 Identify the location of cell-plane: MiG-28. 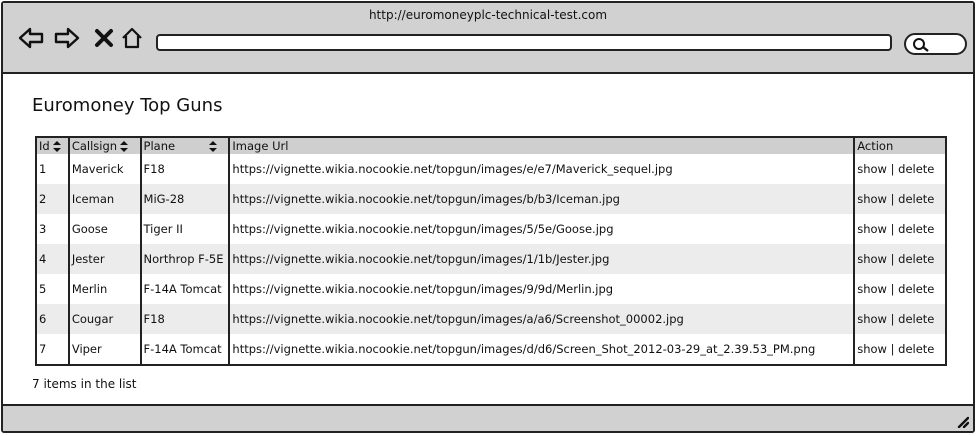
(185, 199).